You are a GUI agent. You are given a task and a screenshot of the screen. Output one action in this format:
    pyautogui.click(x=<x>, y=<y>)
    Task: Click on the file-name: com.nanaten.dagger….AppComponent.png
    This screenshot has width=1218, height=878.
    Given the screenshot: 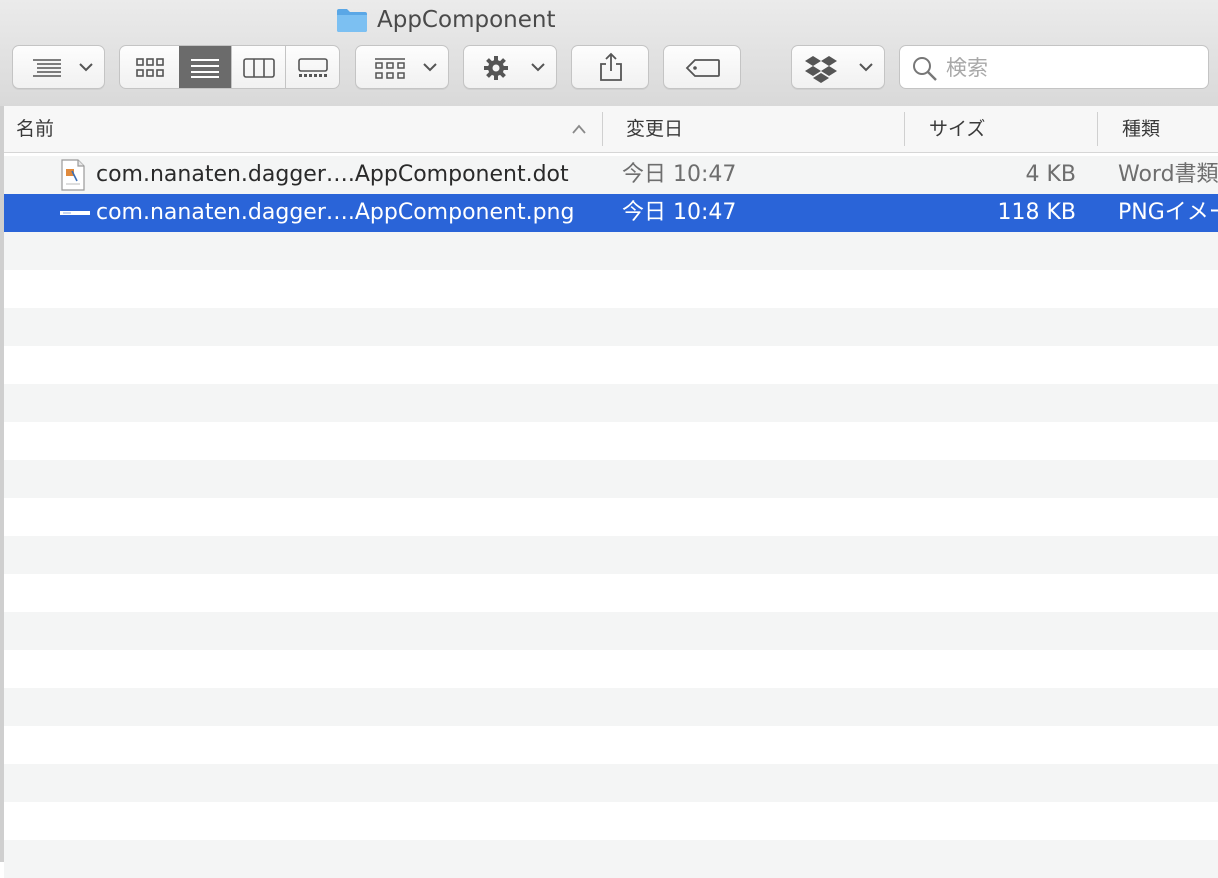 What is the action you would take?
    pyautogui.click(x=335, y=212)
    